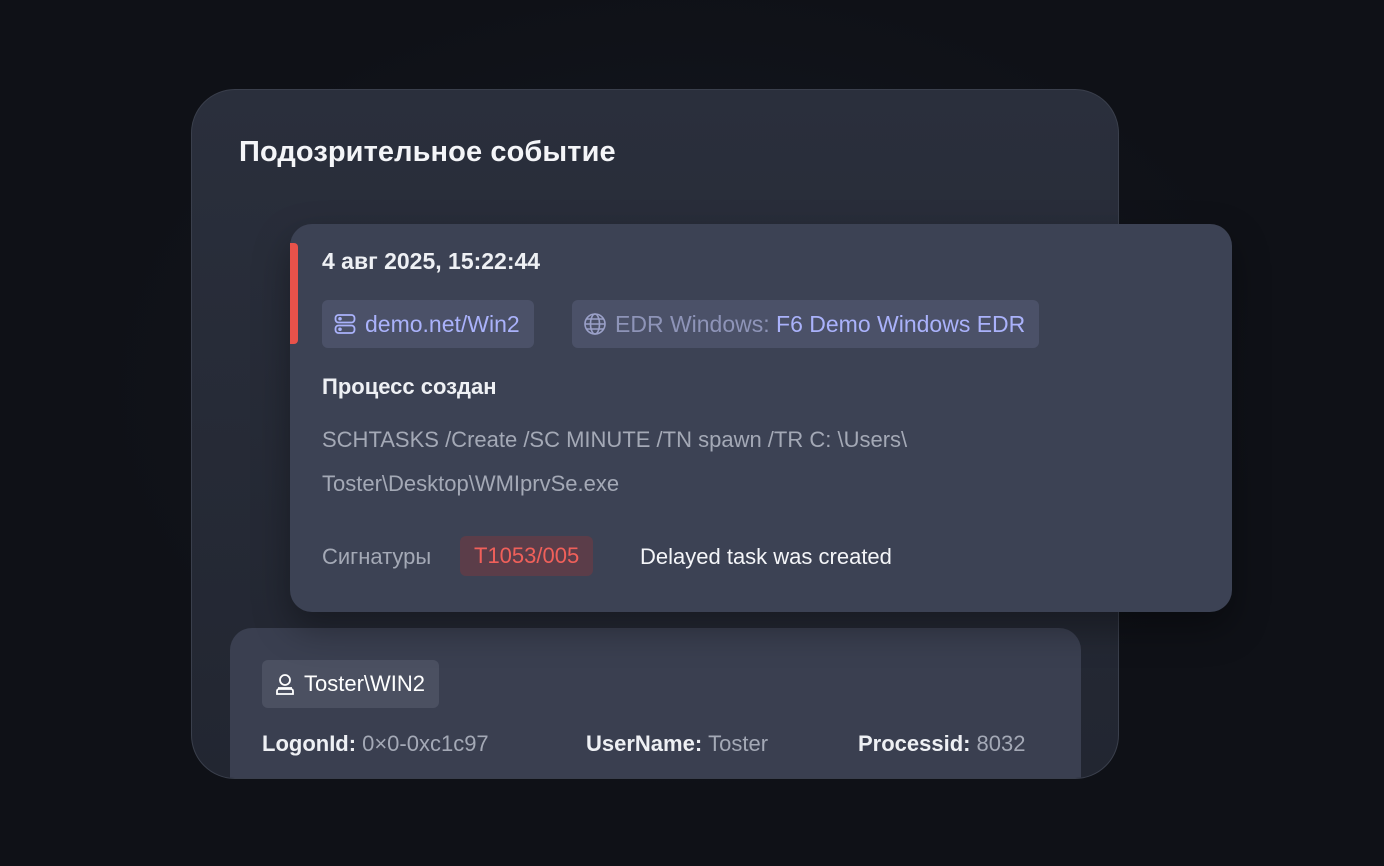 This screenshot has height=866, width=1384. I want to click on field-user-name: UserName: Toster, so click(677, 744).